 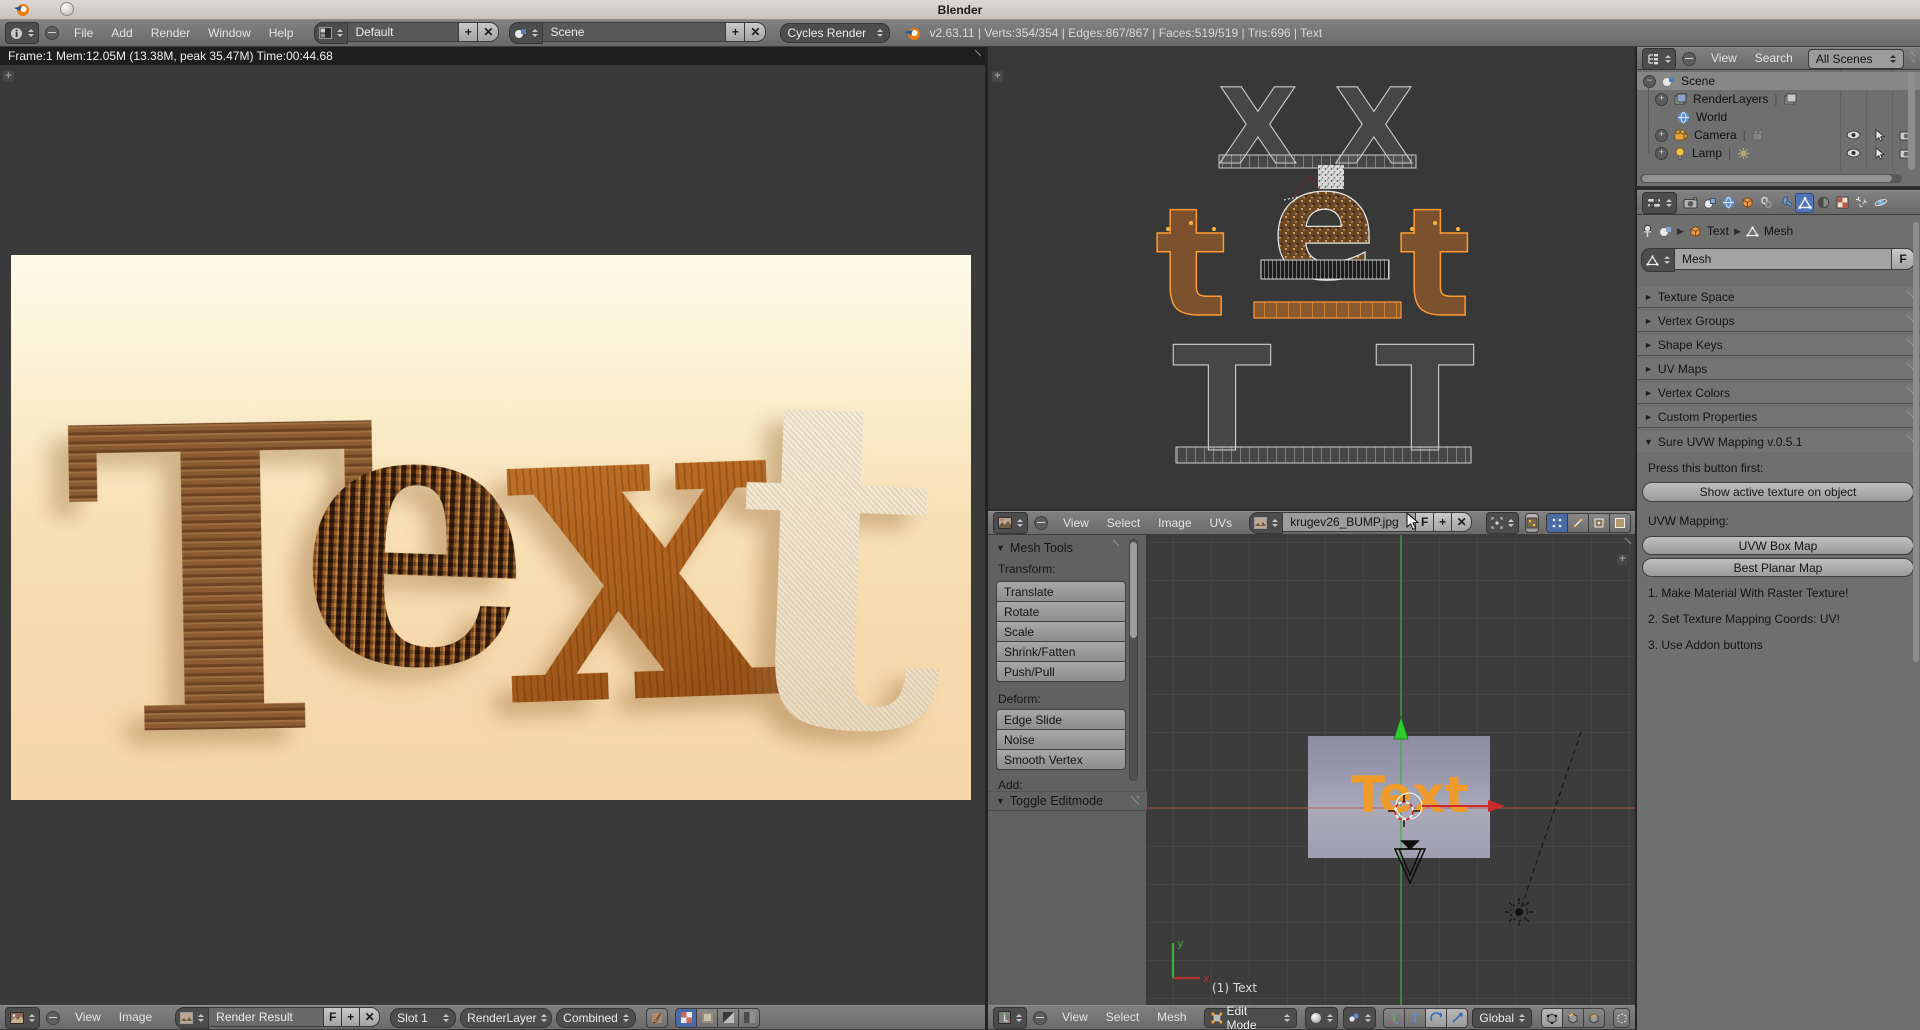 I want to click on menu-add: Add, so click(x=121, y=33).